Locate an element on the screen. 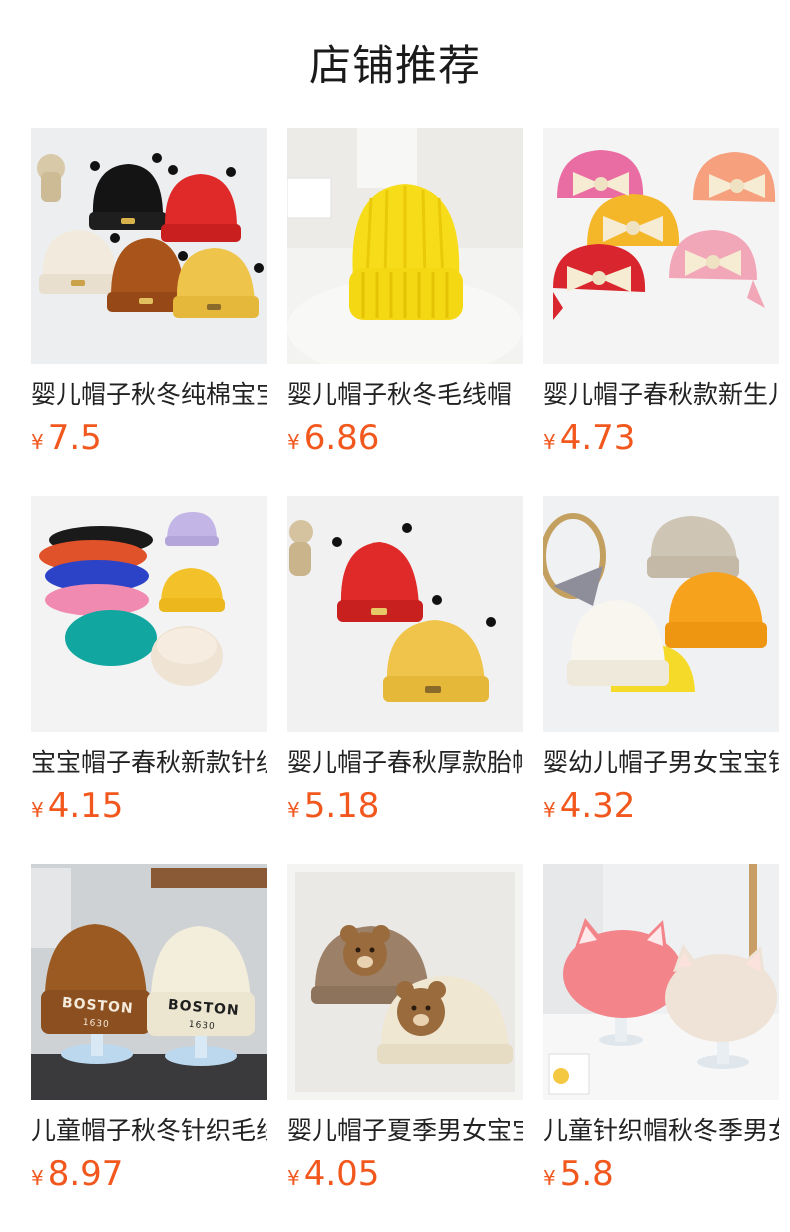 The height and width of the screenshot is (1232, 790). product-price: ¥4.15 is located at coordinates (77, 806).